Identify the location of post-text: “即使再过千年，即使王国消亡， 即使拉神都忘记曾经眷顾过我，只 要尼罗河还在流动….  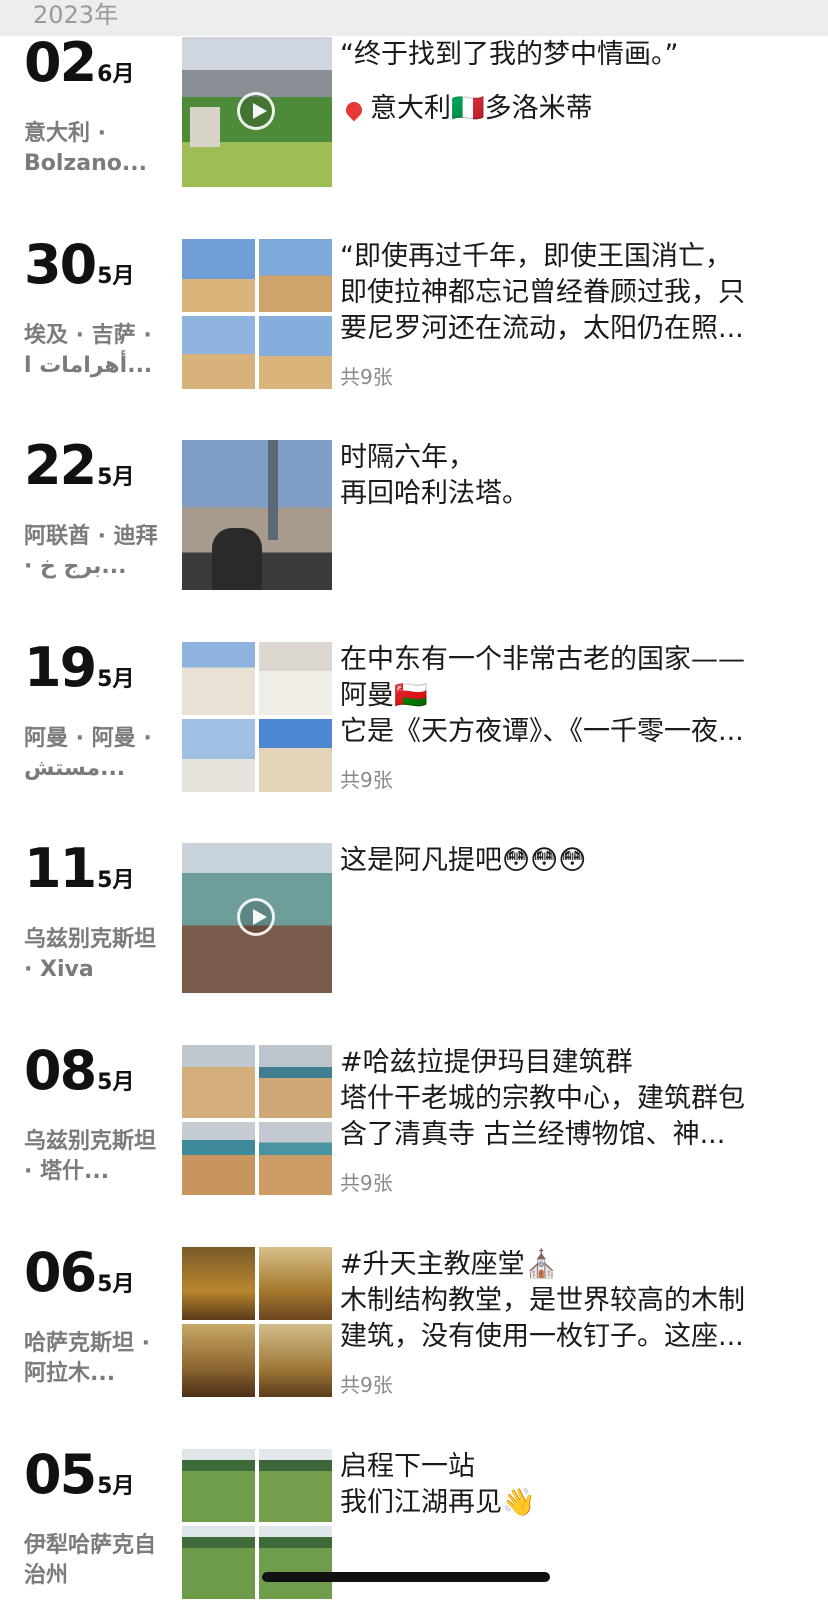
(571, 293).